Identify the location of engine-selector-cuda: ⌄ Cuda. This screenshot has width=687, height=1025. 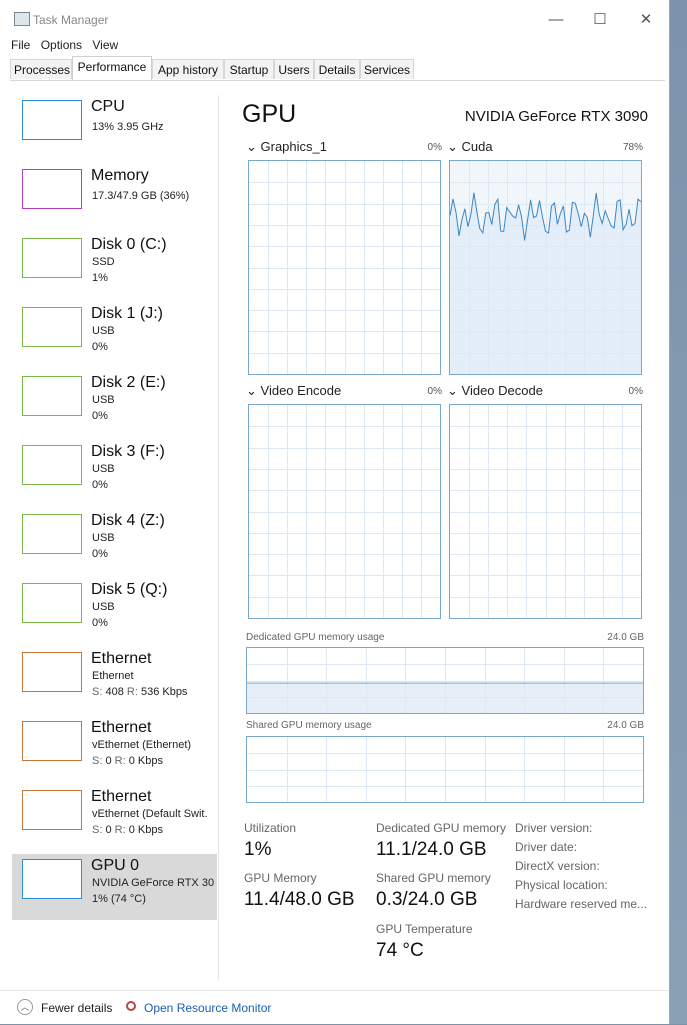
(470, 147).